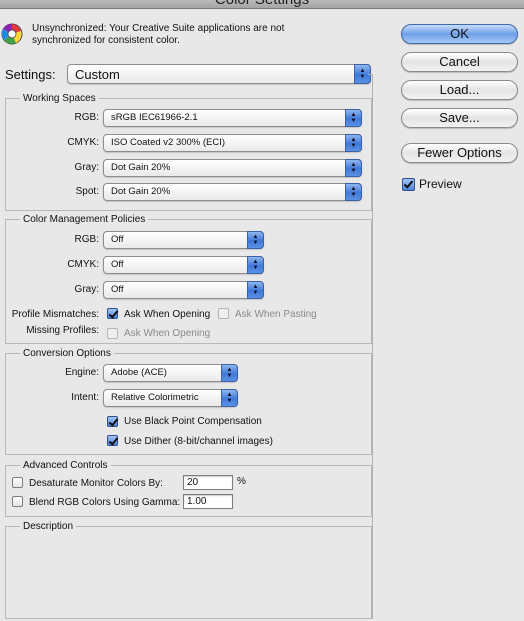 This screenshot has width=524, height=621. Describe the element at coordinates (105, 502) in the screenshot. I see `blend-gamma-label: Blend RGB Colors Using Gamma:` at that location.